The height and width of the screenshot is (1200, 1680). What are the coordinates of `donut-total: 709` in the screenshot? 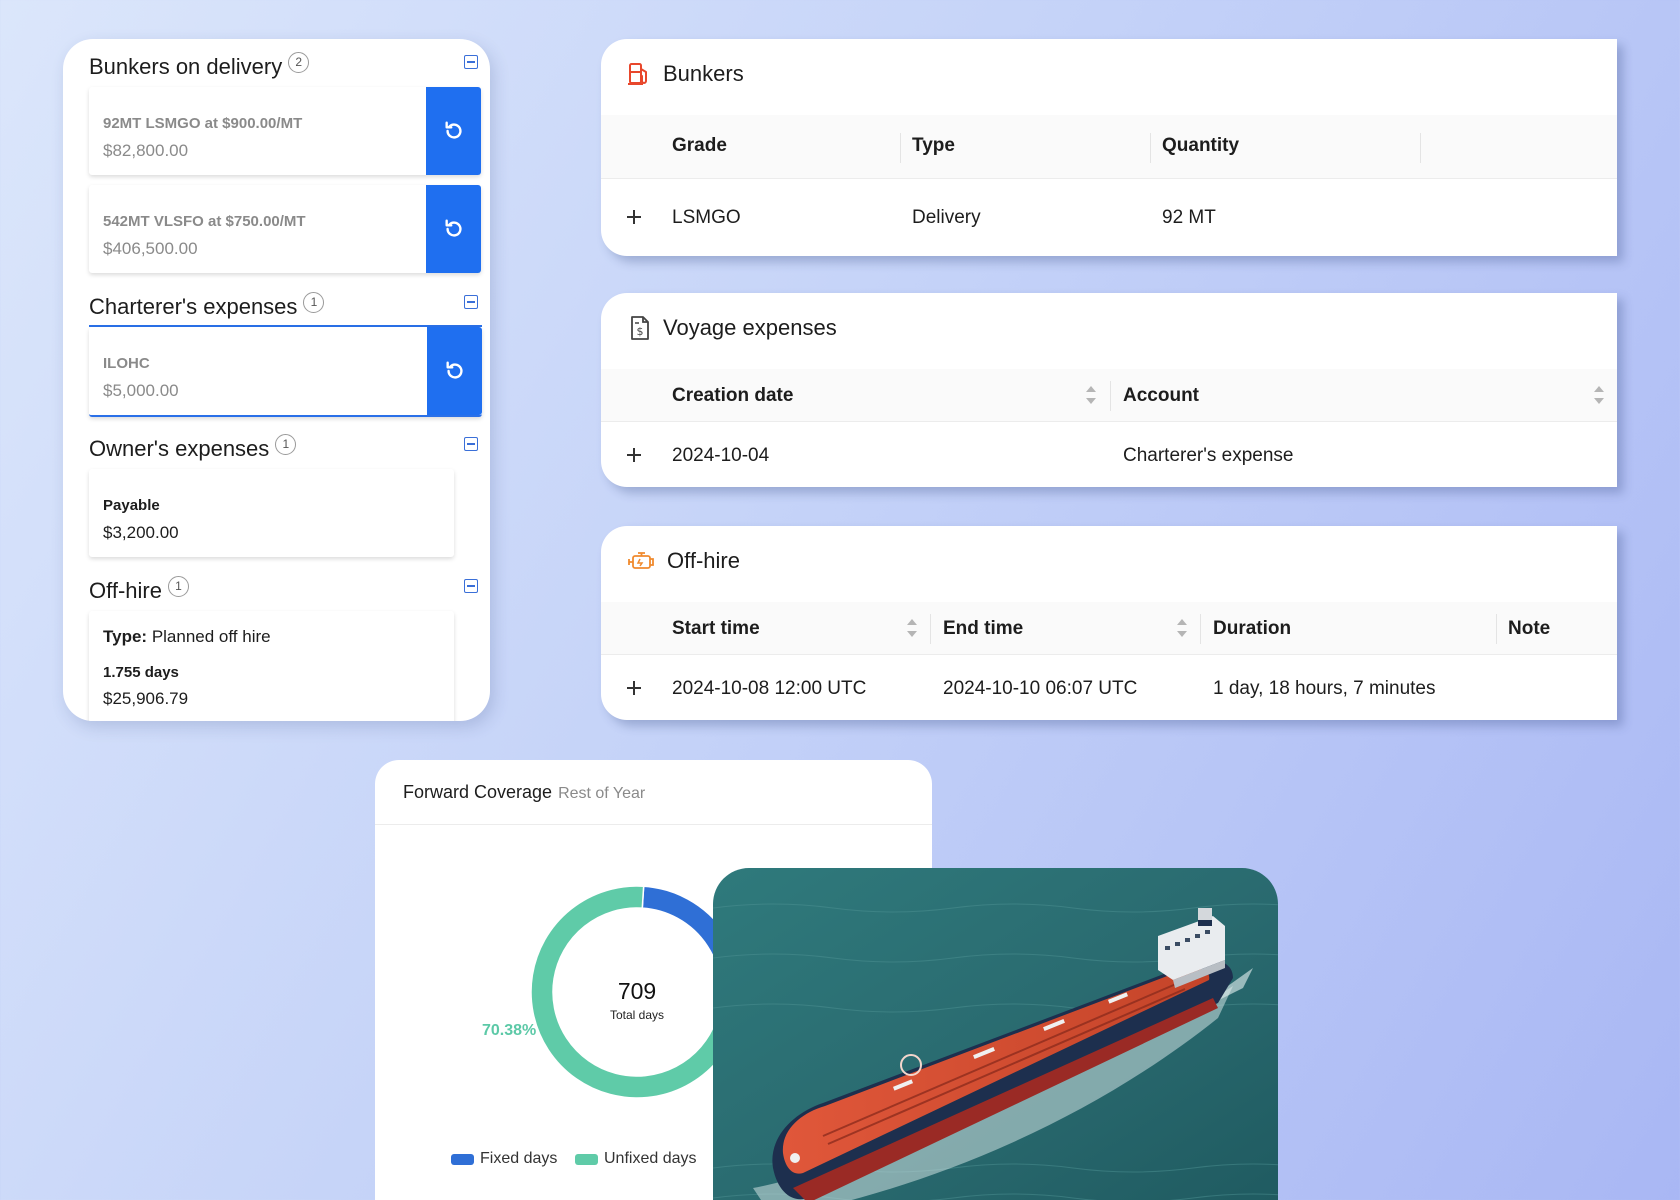 It's located at (637, 991).